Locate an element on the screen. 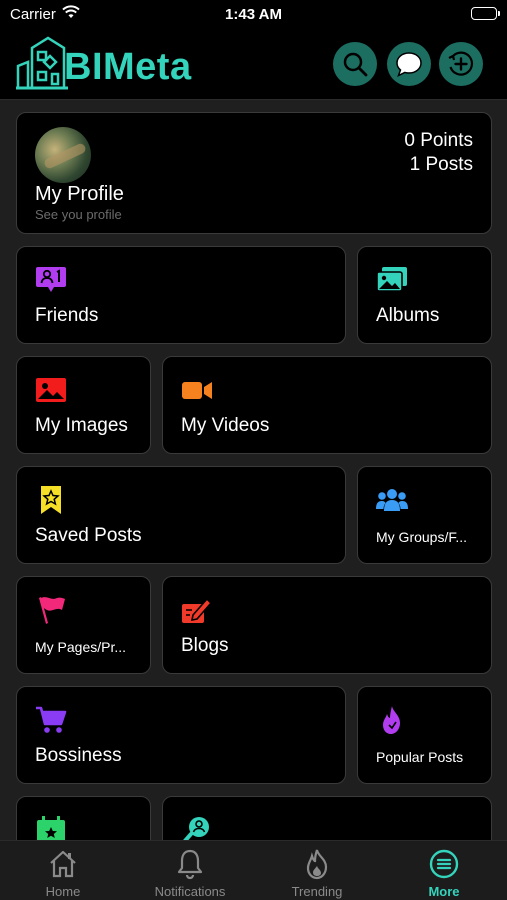 This screenshot has width=507, height=900. status-bar: Carrier 1:43 AM is located at coordinates (253, 15).